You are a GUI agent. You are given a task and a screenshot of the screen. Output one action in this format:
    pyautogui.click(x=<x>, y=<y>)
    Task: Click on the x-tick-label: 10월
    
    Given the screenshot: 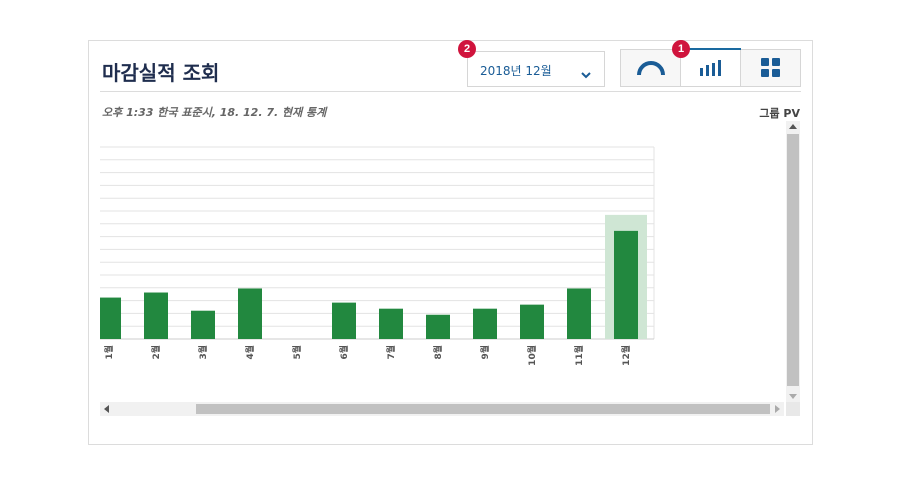 What is the action you would take?
    pyautogui.click(x=532, y=355)
    